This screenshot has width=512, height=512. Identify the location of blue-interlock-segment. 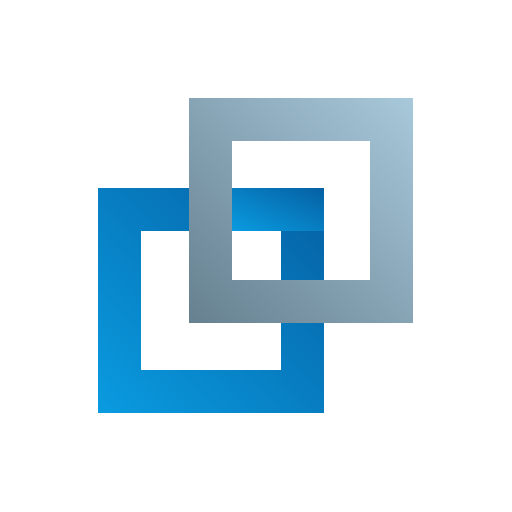
(278, 209).